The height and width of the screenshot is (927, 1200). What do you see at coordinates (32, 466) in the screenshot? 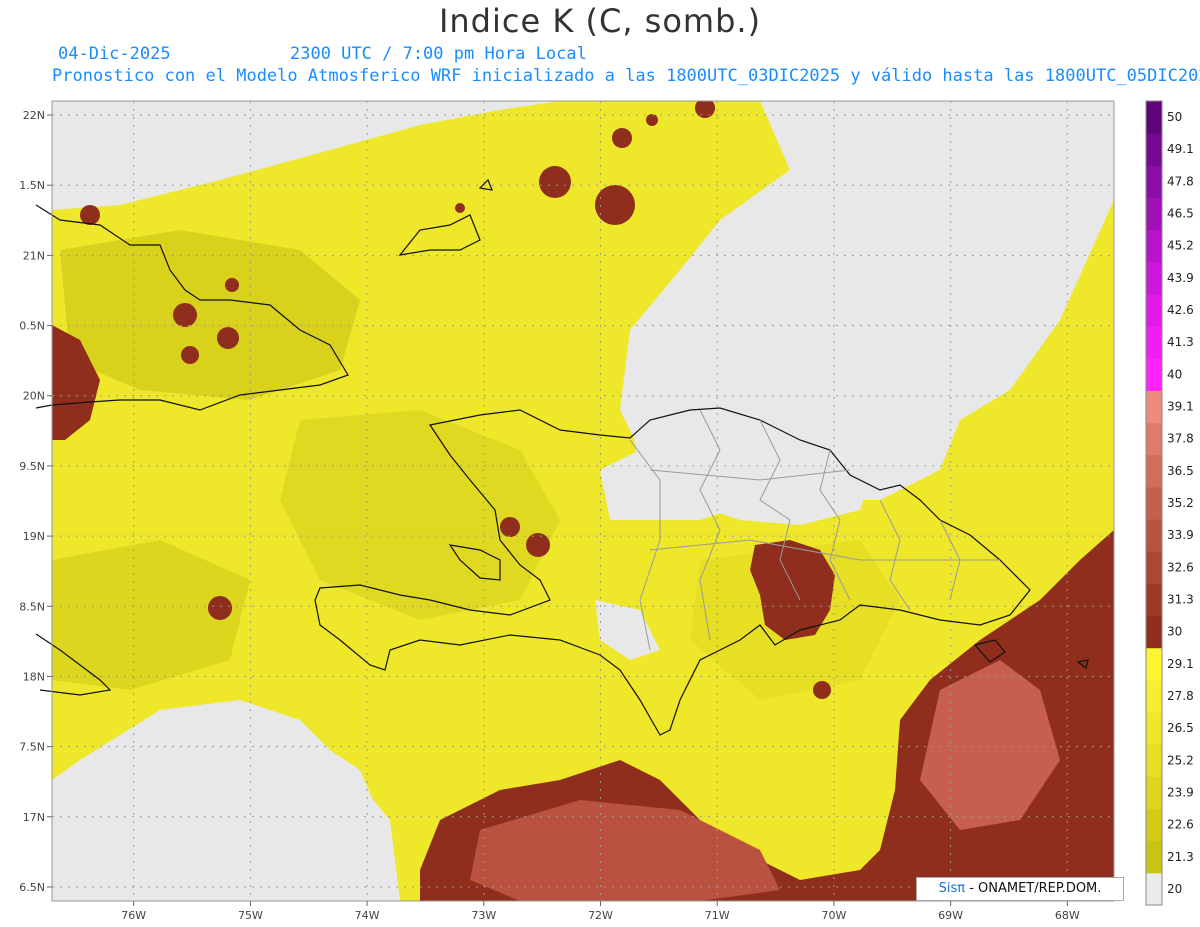
I see `y-tick-label: 9.5N` at bounding box center [32, 466].